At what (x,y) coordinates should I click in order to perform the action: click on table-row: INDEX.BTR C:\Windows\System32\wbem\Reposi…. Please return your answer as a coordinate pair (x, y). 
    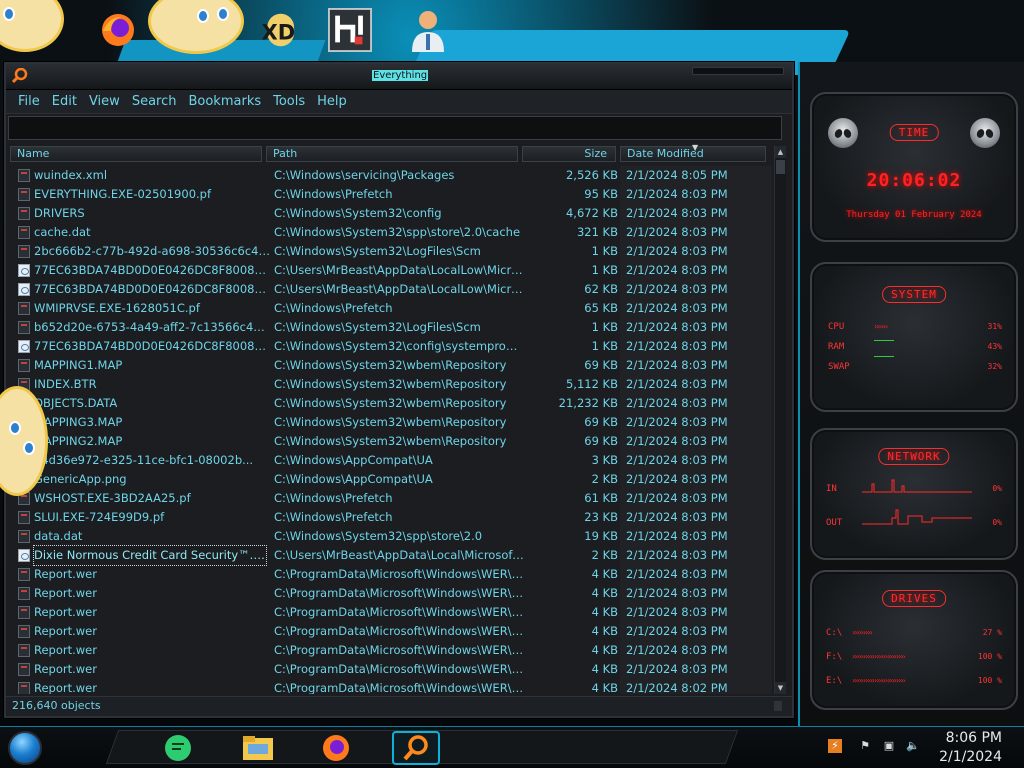
    Looking at the image, I should click on (391, 384).